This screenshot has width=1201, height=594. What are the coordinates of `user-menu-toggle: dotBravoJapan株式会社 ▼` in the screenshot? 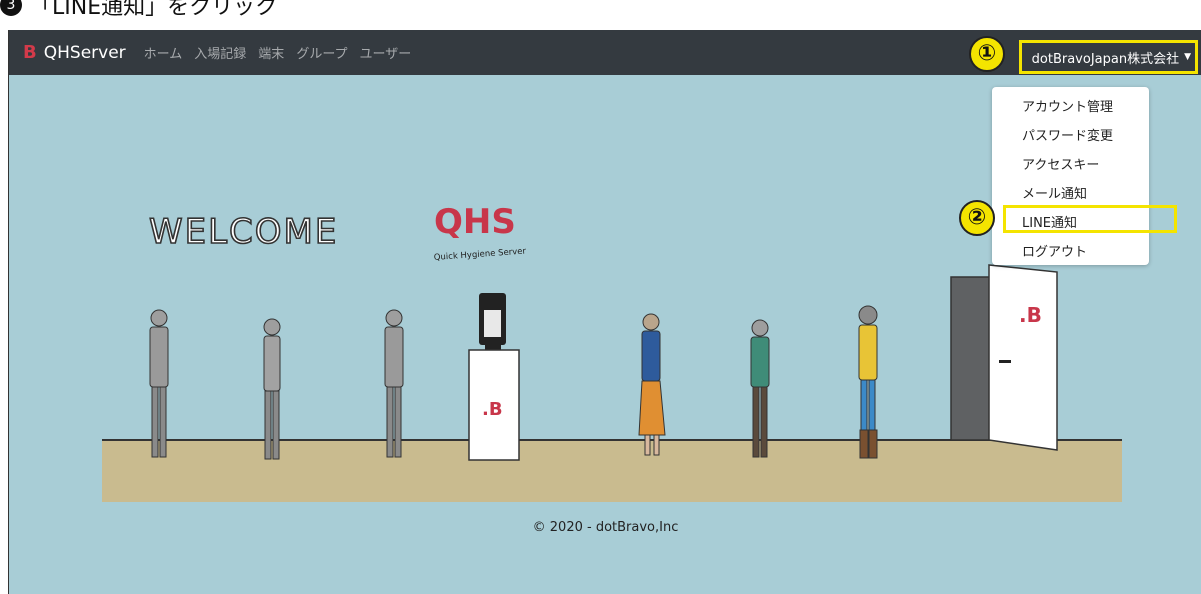 It's located at (1108, 57).